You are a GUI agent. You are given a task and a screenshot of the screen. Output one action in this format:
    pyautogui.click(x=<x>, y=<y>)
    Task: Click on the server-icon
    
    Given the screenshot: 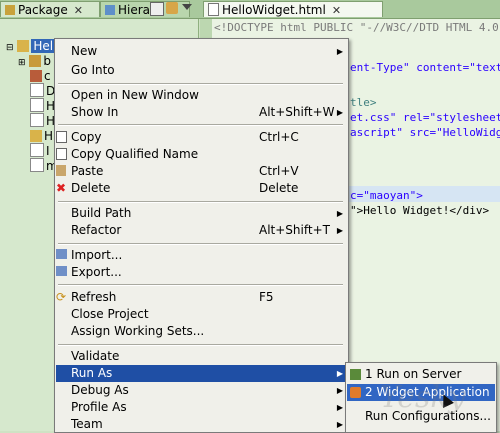 What is the action you would take?
    pyautogui.click(x=355, y=374)
    